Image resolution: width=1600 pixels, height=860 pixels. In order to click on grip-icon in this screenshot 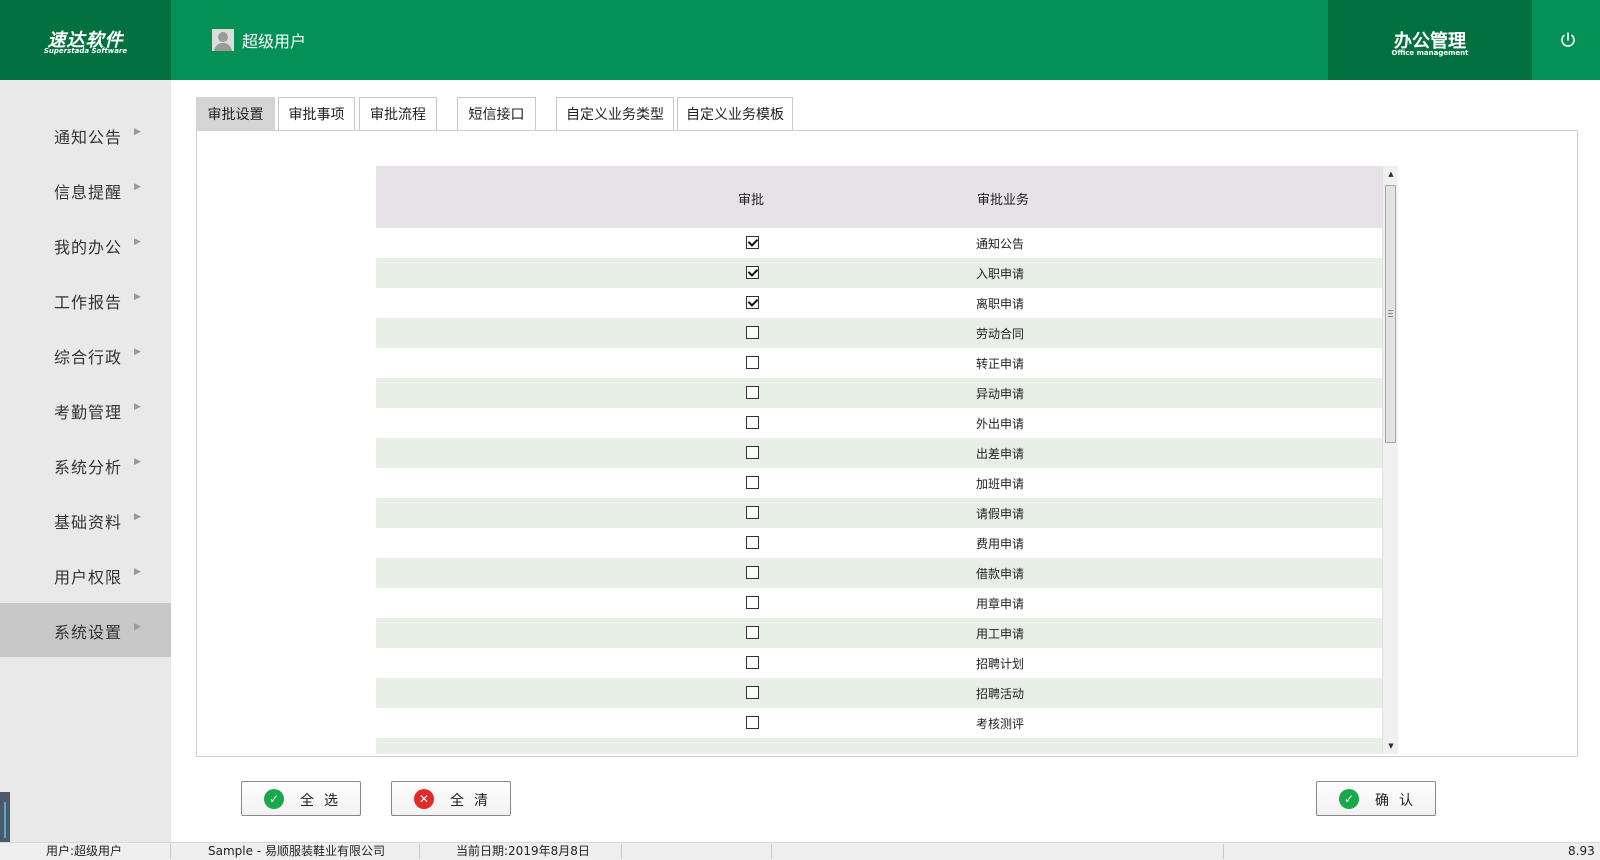, I will do `click(1390, 313)`.